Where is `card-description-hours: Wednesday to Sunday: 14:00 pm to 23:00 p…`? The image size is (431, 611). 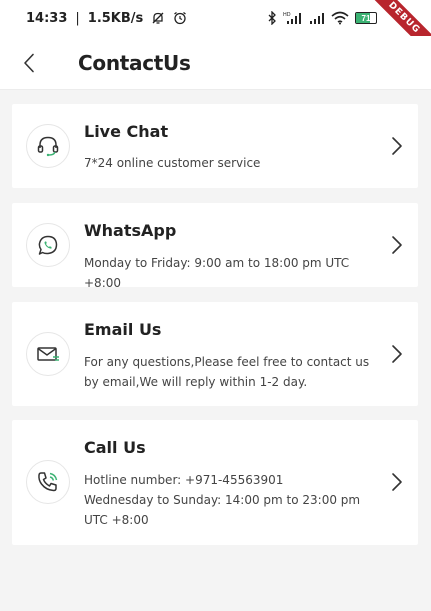
card-description-hours: Wednesday to Sunday: 14:00 pm to 23:00 p… is located at coordinates (222, 510).